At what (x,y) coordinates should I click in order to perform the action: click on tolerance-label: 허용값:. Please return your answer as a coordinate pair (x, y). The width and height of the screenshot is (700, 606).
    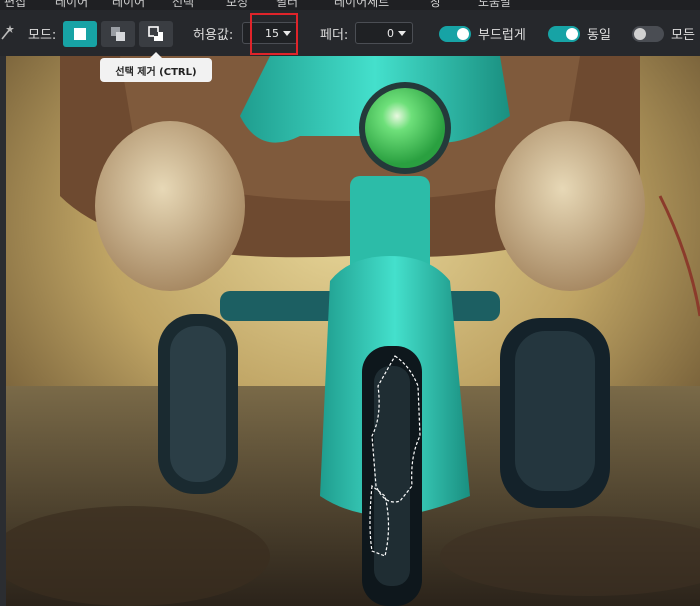
    Looking at the image, I should click on (213, 35).